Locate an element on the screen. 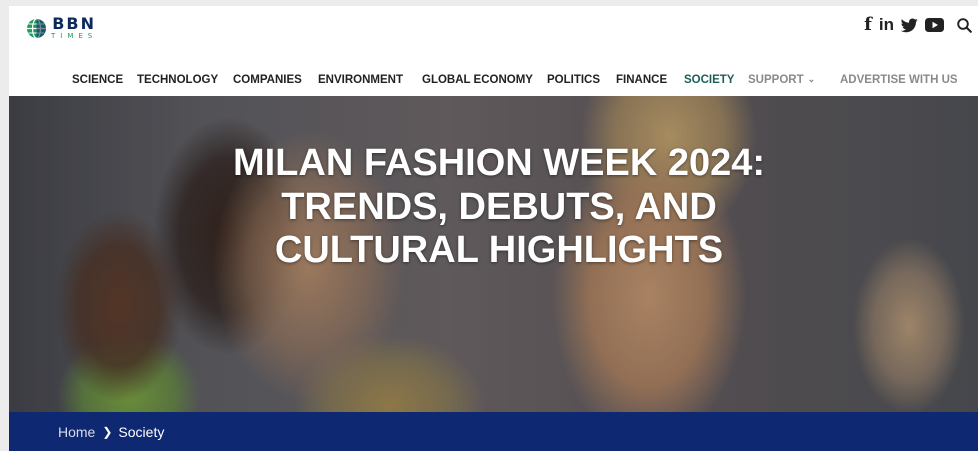 This screenshot has height=451, width=978. chevron-down-icon: ⌄ is located at coordinates (811, 79).